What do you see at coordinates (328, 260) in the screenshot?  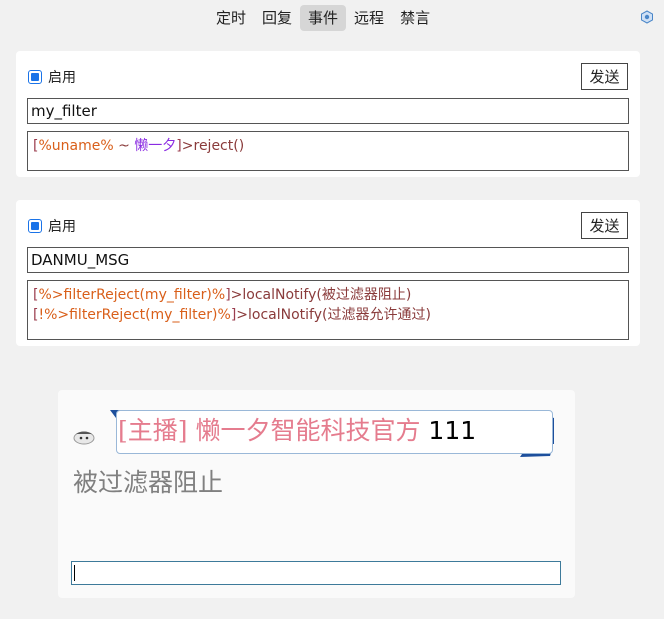 I see `rule-name-input: DANMU_MSG` at bounding box center [328, 260].